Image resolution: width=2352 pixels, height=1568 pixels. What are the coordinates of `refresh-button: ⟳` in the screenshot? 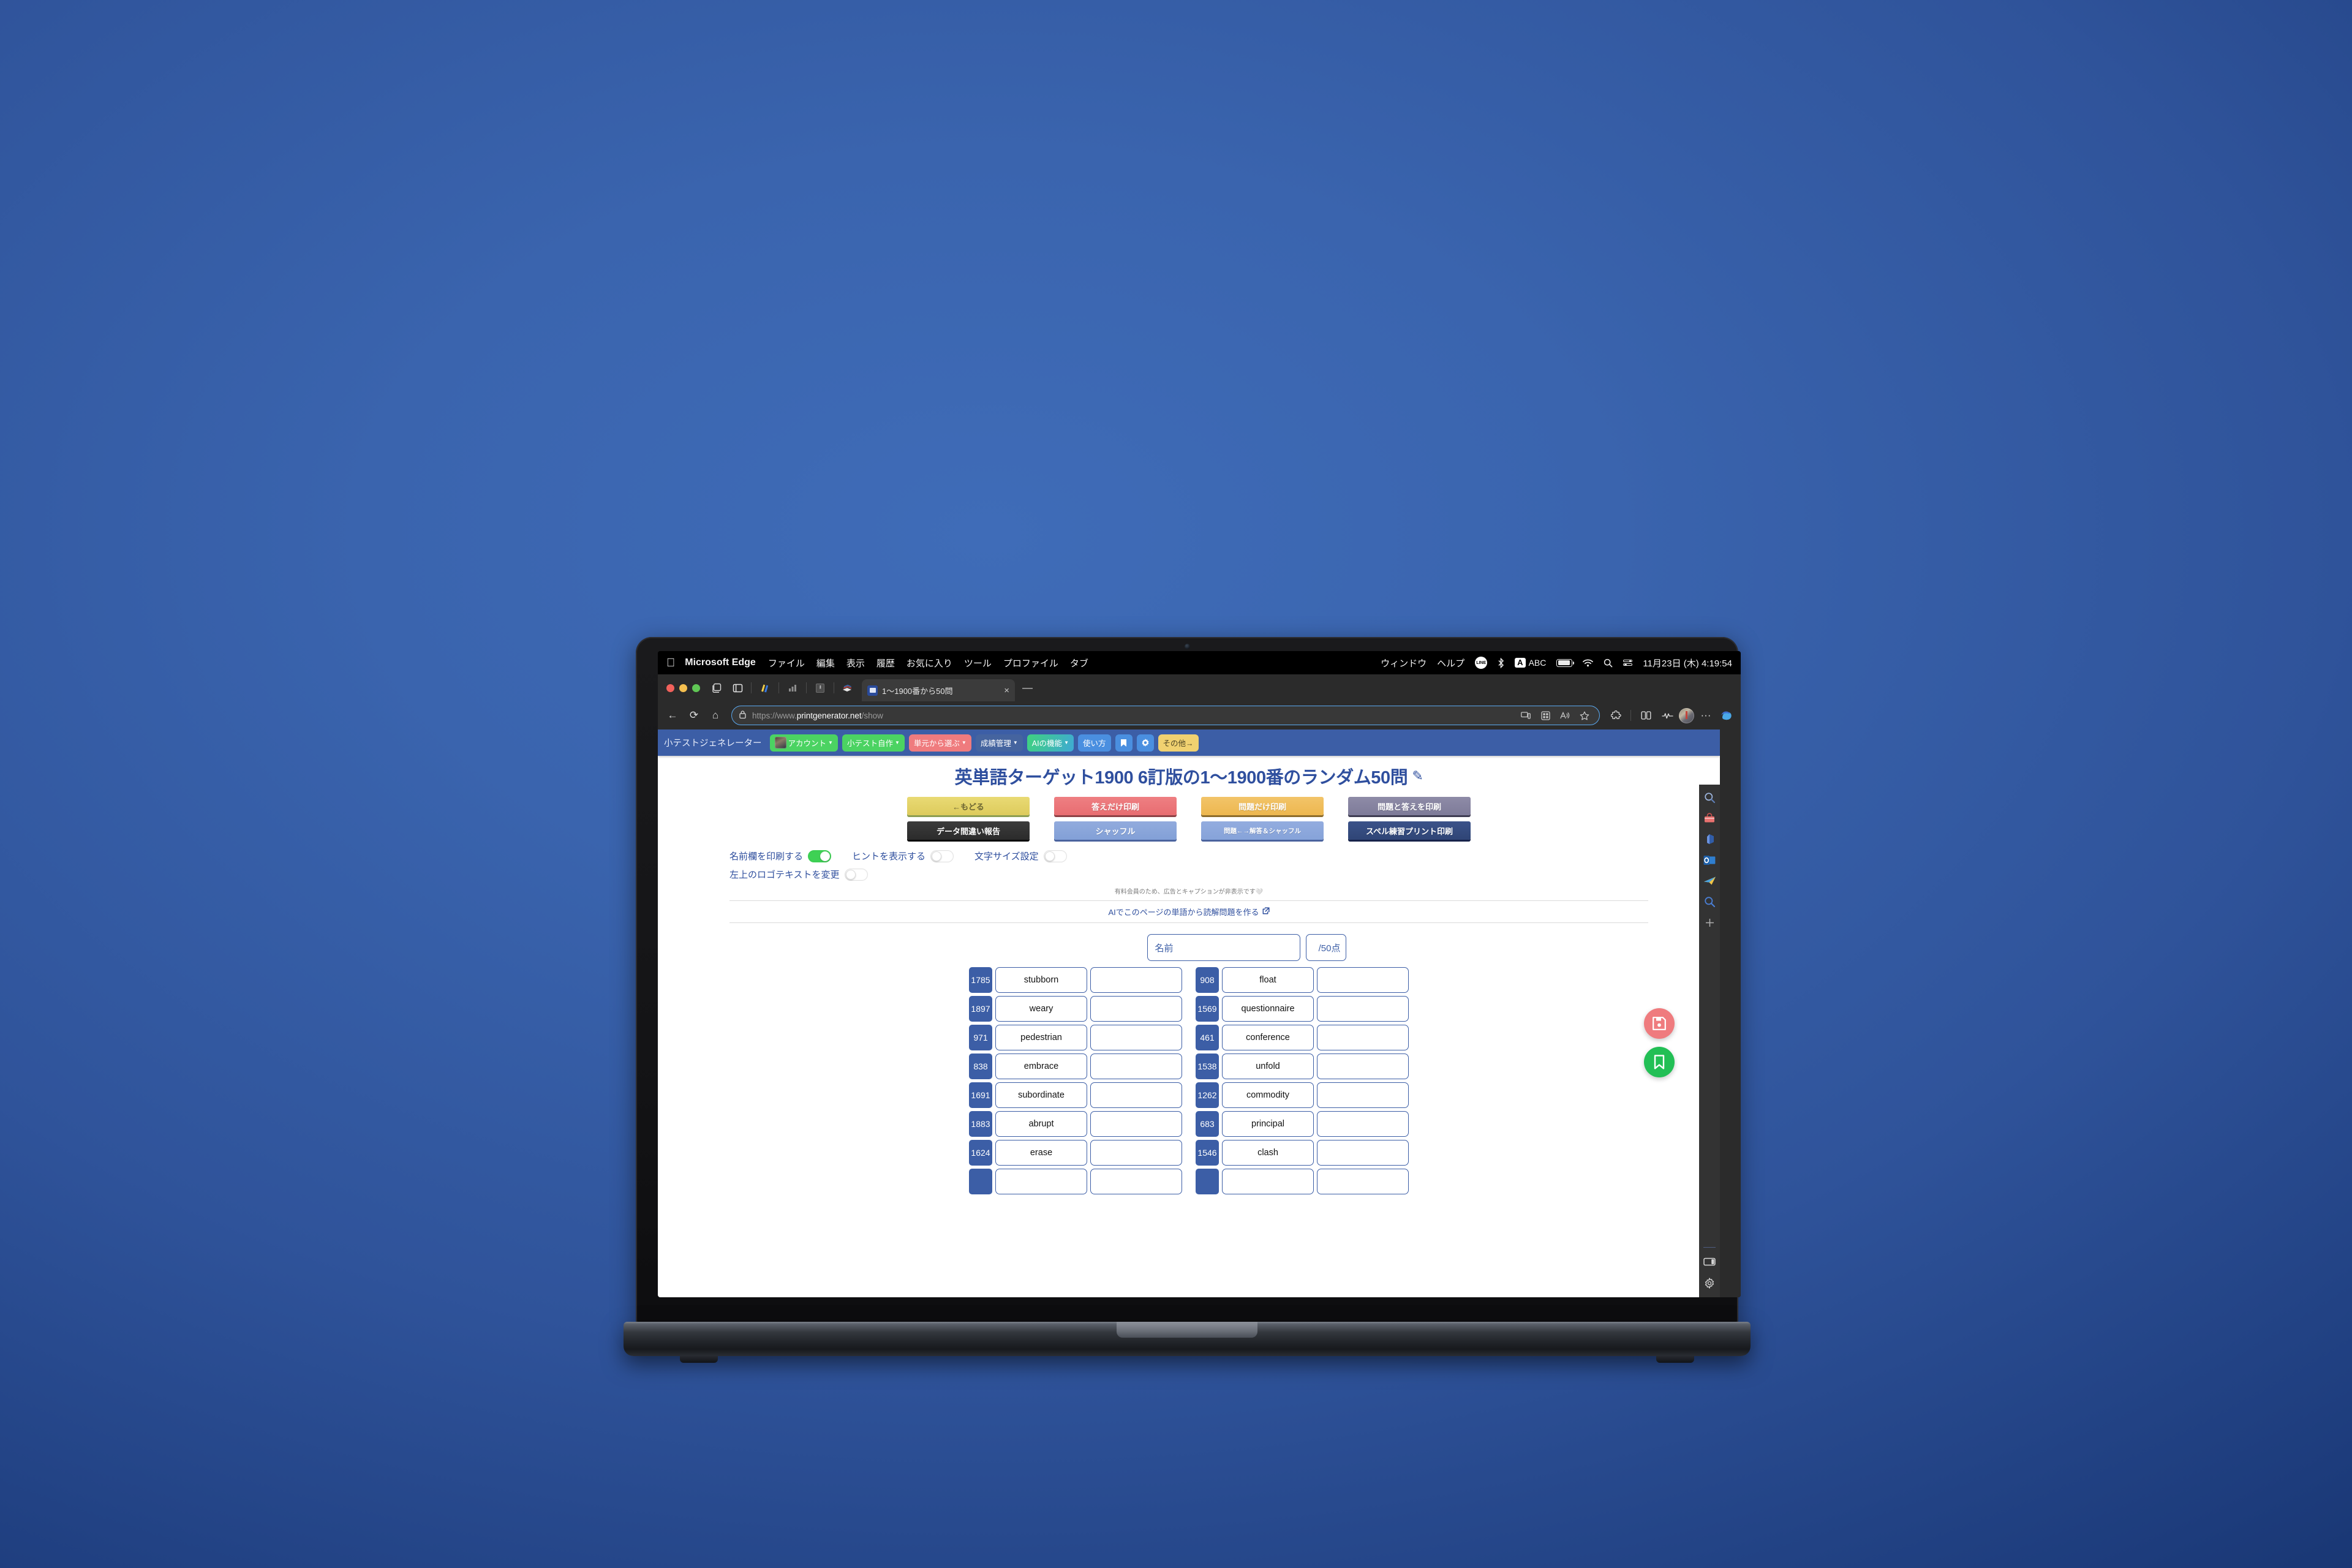 It's located at (694, 715).